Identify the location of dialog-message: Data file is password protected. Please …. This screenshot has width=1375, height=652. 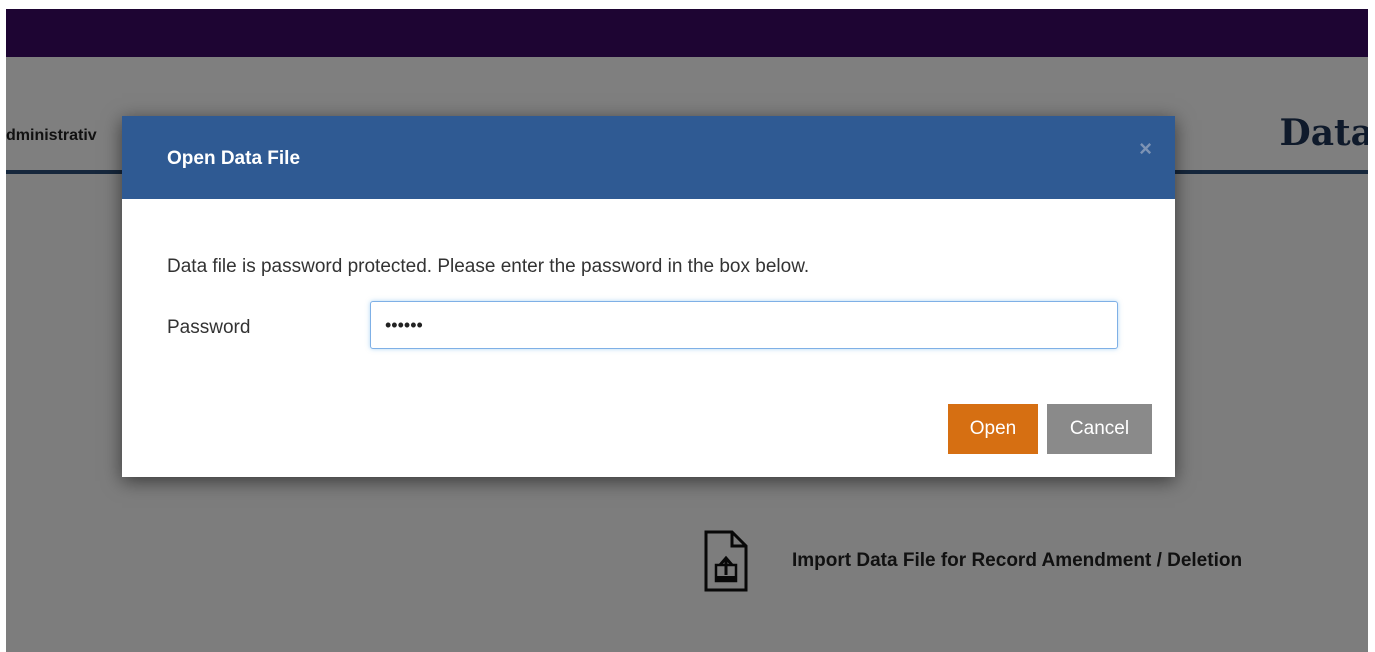
(488, 266).